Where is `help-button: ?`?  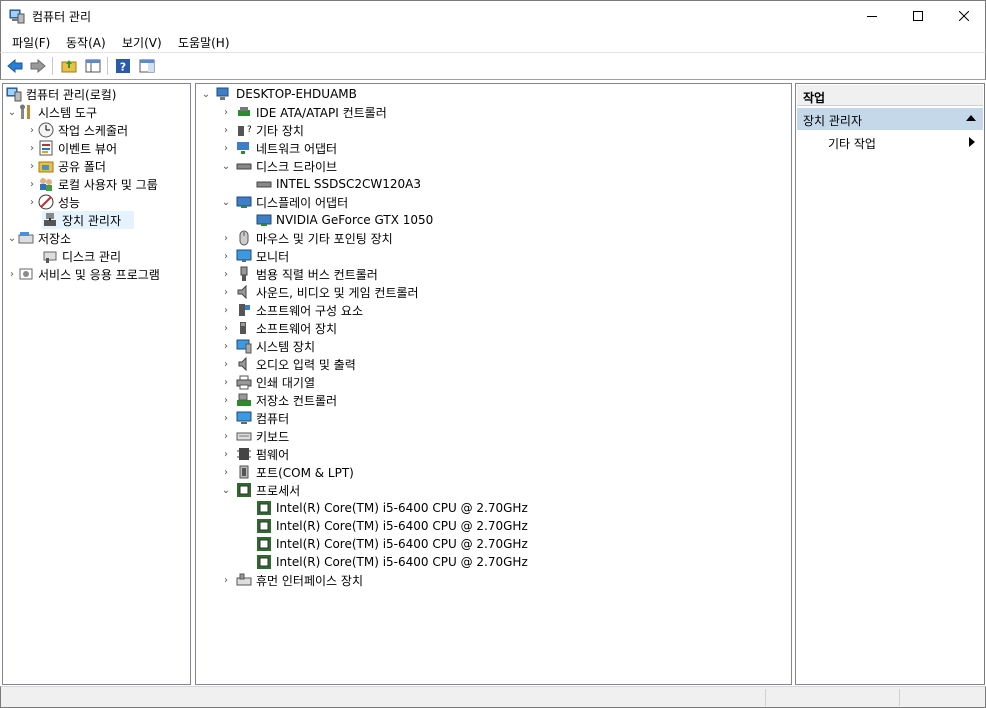
help-button: ? is located at coordinates (123, 66).